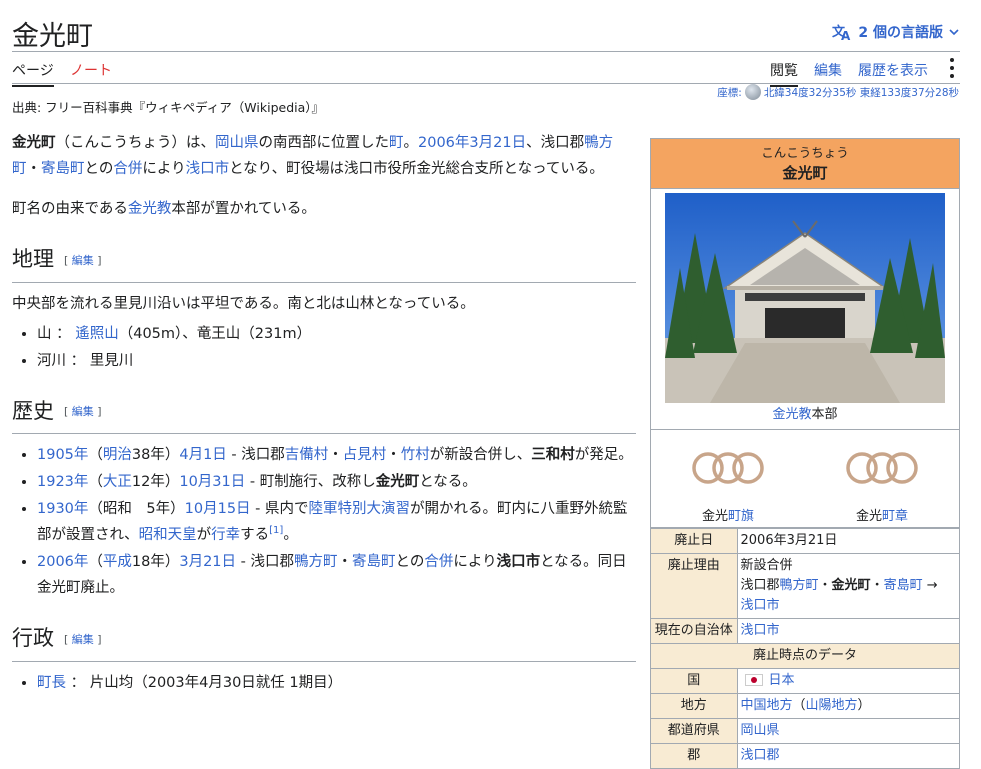  Describe the element at coordinates (438, 562) in the screenshot. I see `link: 合併` at that location.